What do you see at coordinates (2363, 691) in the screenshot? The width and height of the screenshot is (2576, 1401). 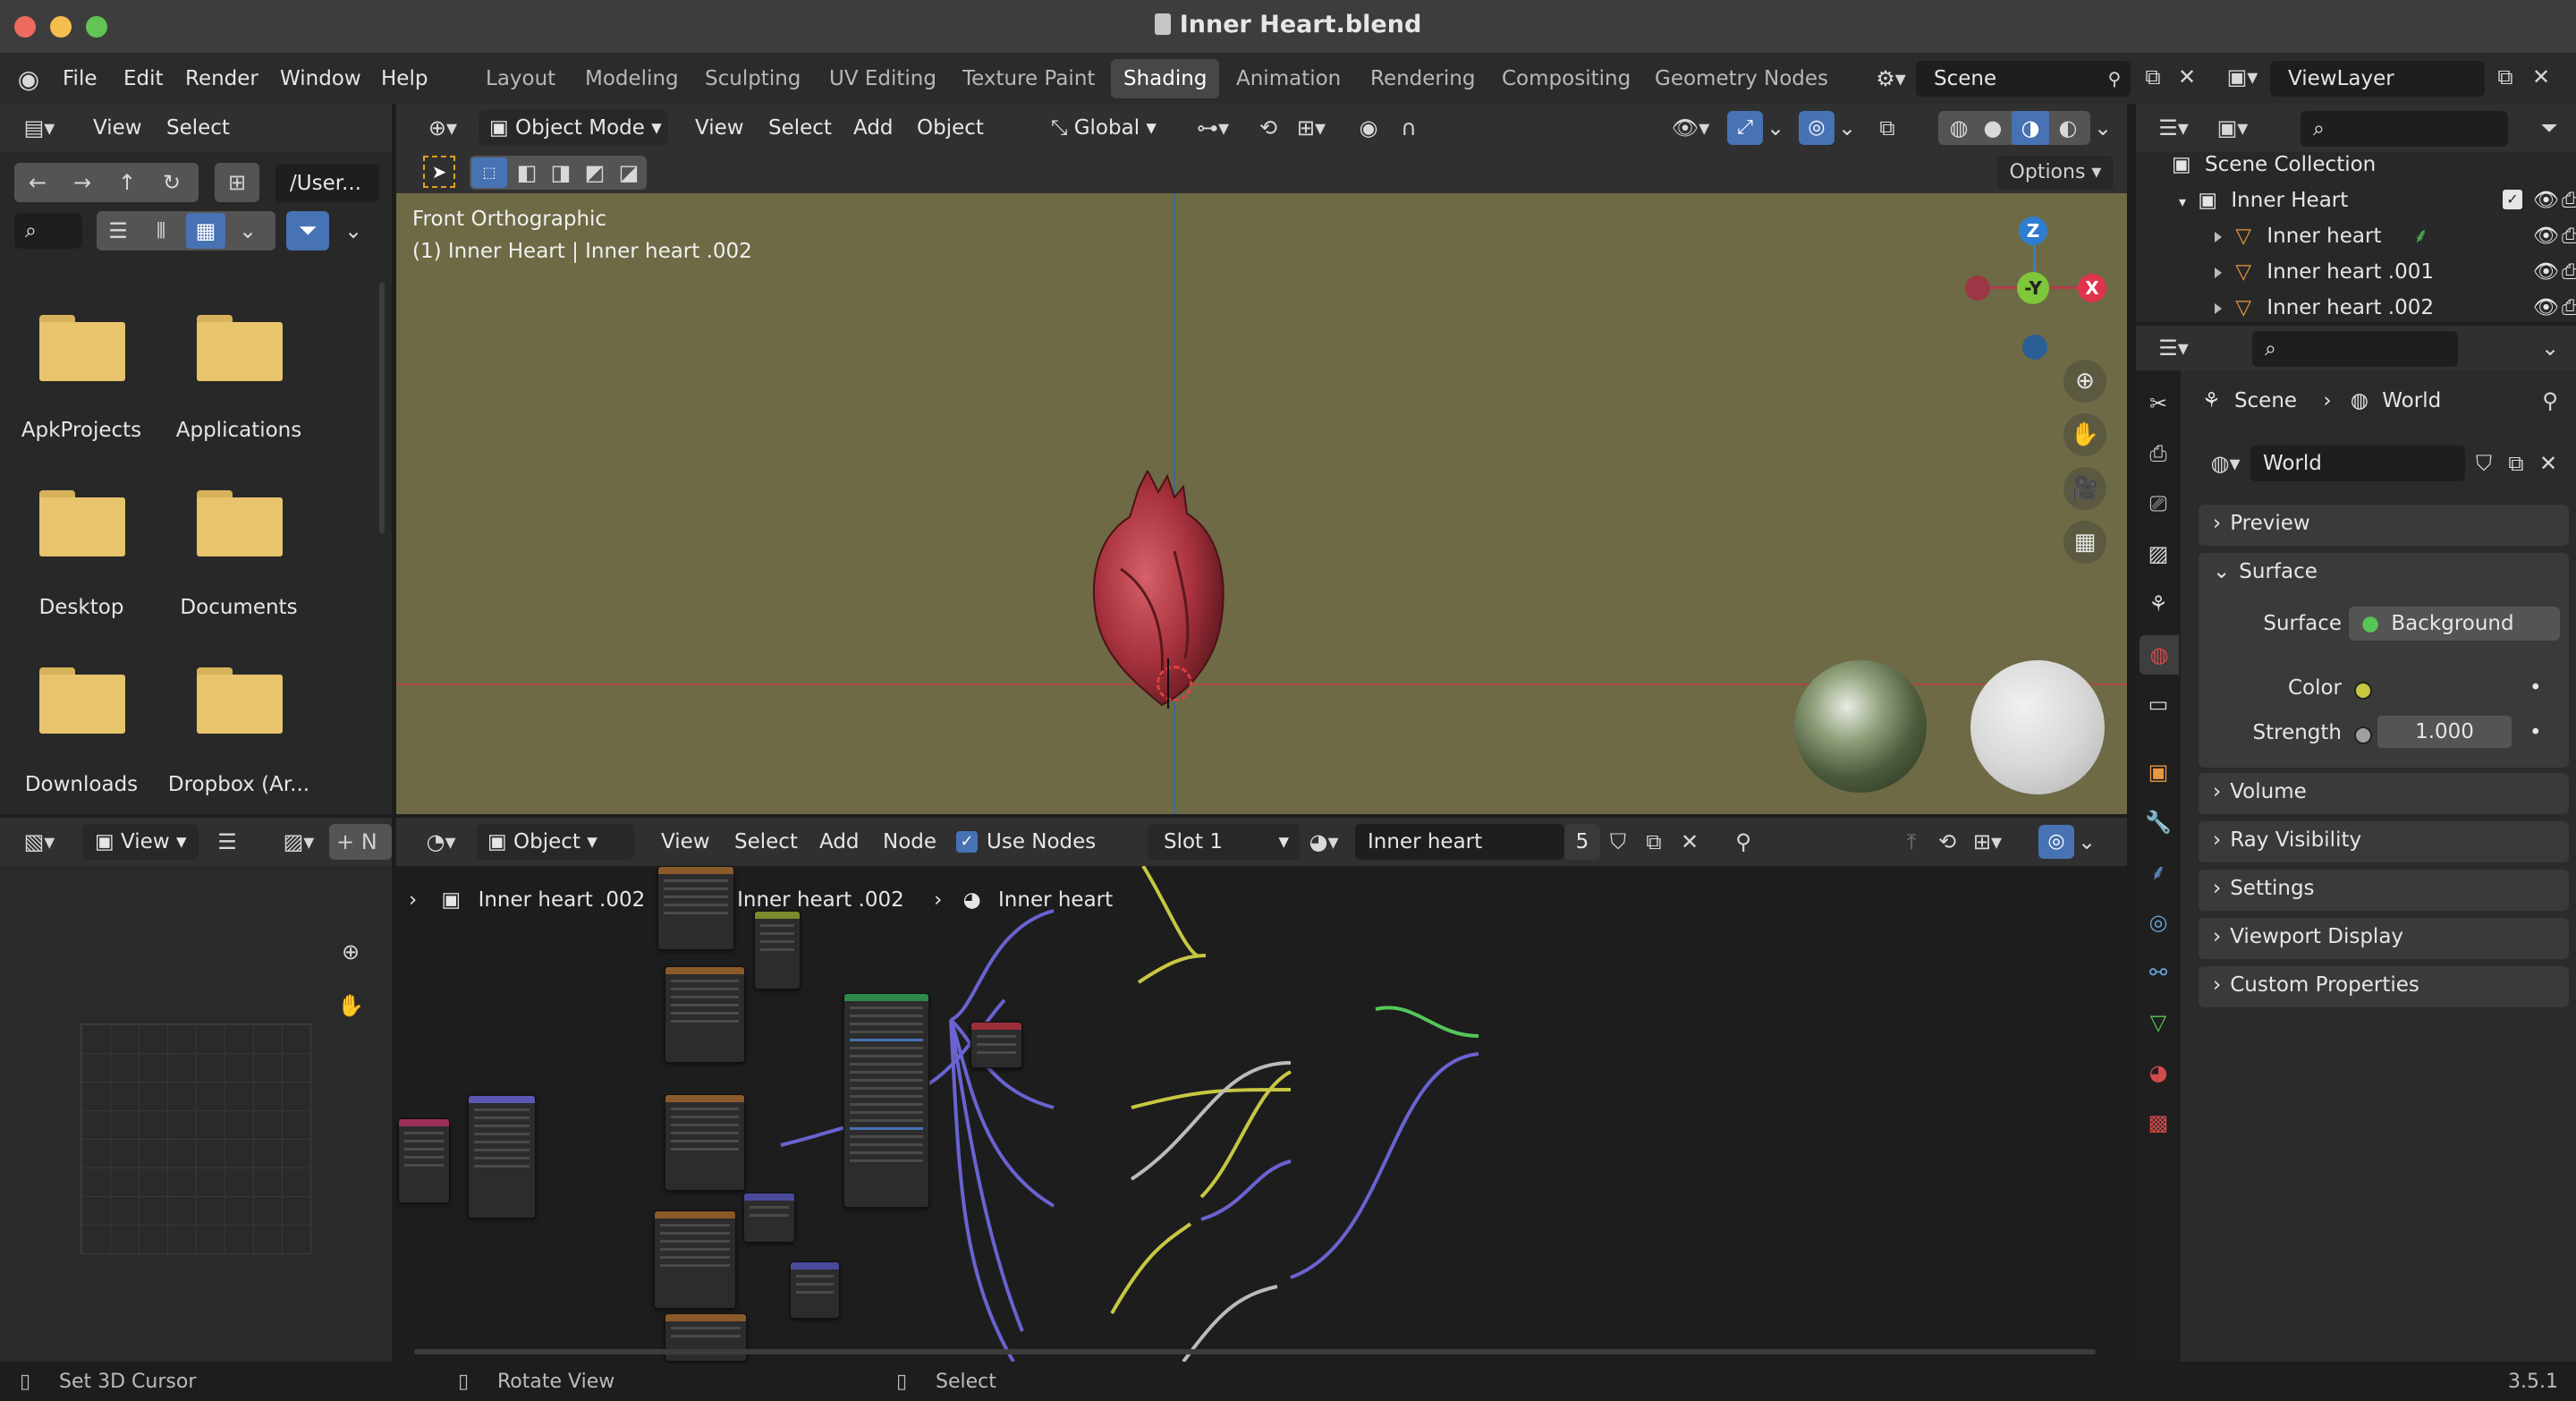 I see `color-socket-icon` at bounding box center [2363, 691].